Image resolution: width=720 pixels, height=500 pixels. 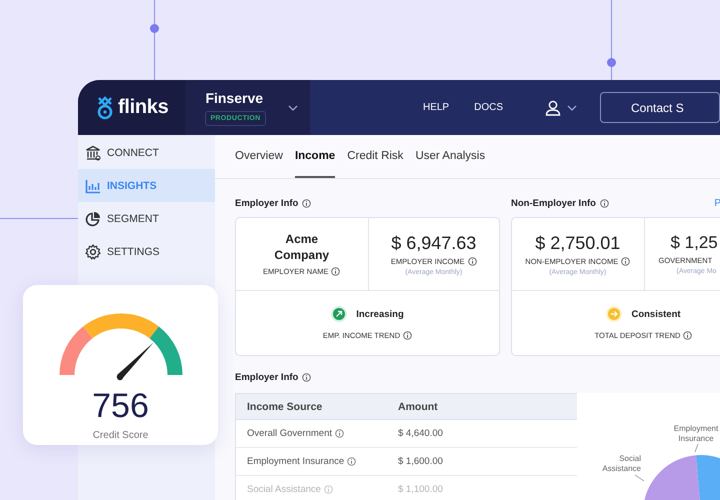 What do you see at coordinates (146, 251) in the screenshot?
I see `sidebar-item: SETTINGS` at bounding box center [146, 251].